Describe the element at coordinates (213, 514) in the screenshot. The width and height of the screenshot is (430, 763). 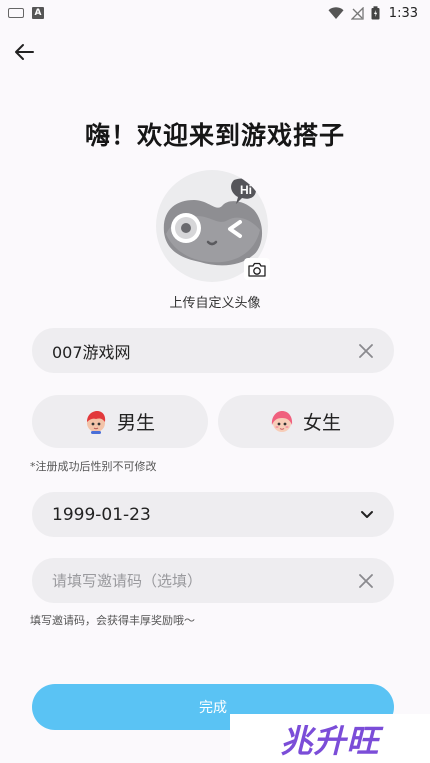
I see `birthday-select: 1999-01-23` at that location.